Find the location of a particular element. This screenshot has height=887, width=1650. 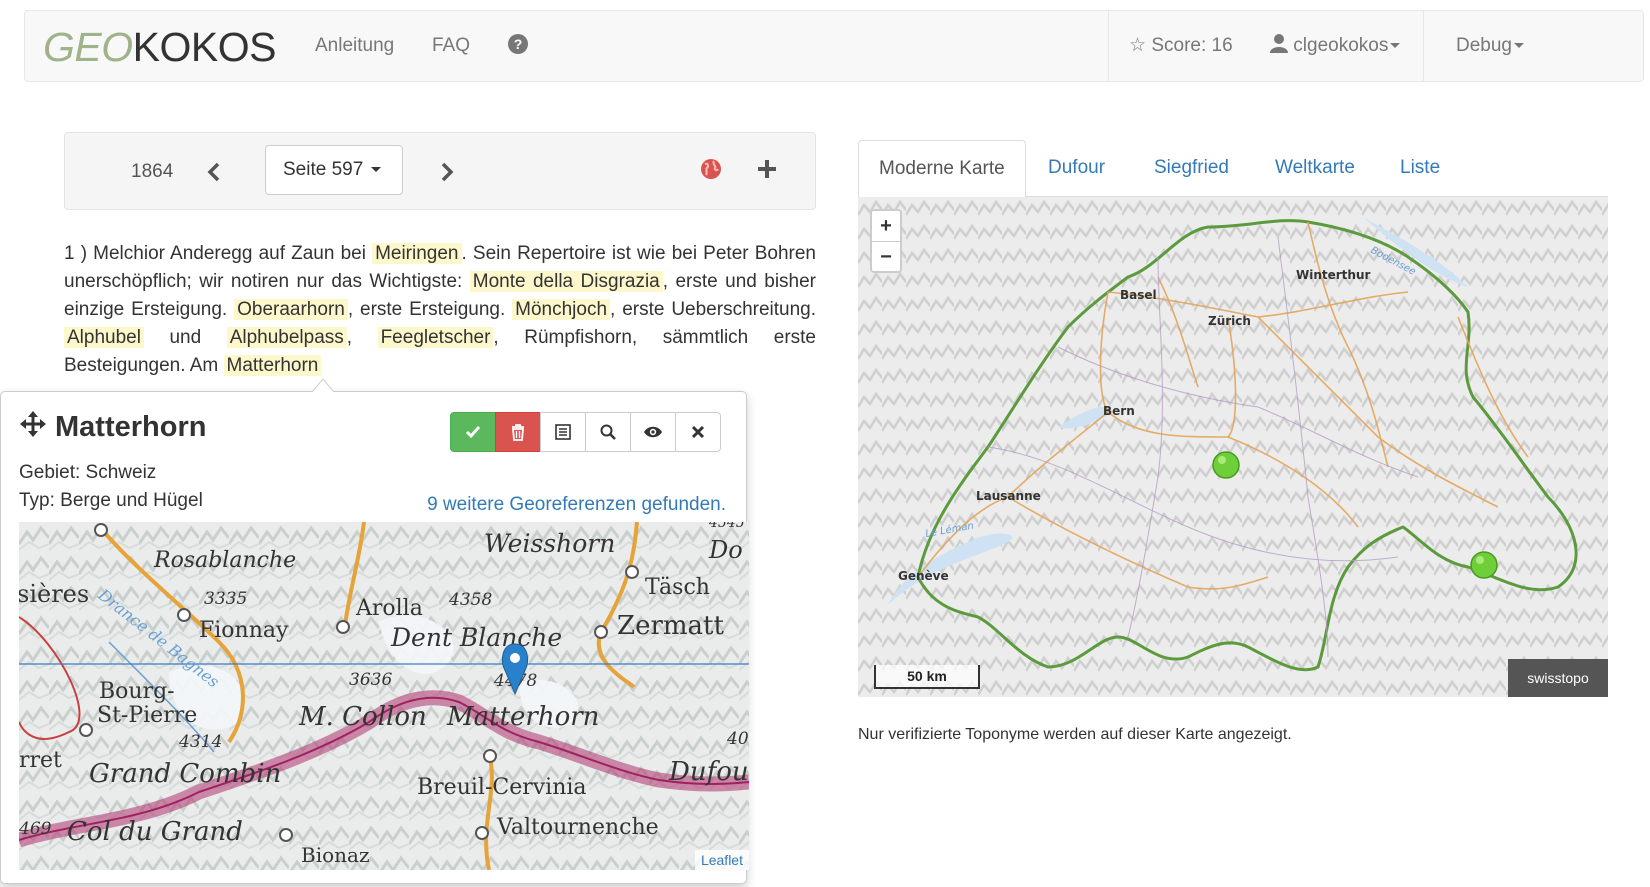

label-rosablanche: Rosablanche is located at coordinates (224, 560).